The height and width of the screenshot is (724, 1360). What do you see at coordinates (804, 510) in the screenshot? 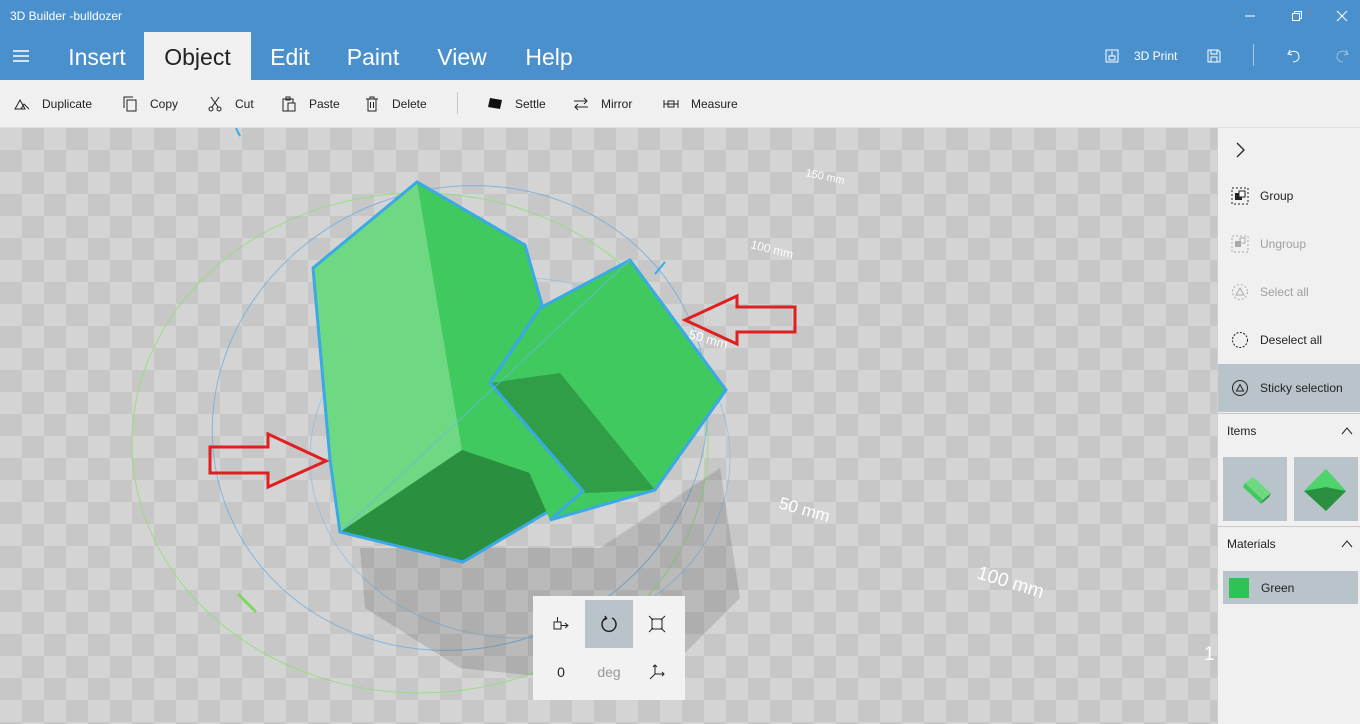
I see `scale-label-50-front: 50 mm` at bounding box center [804, 510].